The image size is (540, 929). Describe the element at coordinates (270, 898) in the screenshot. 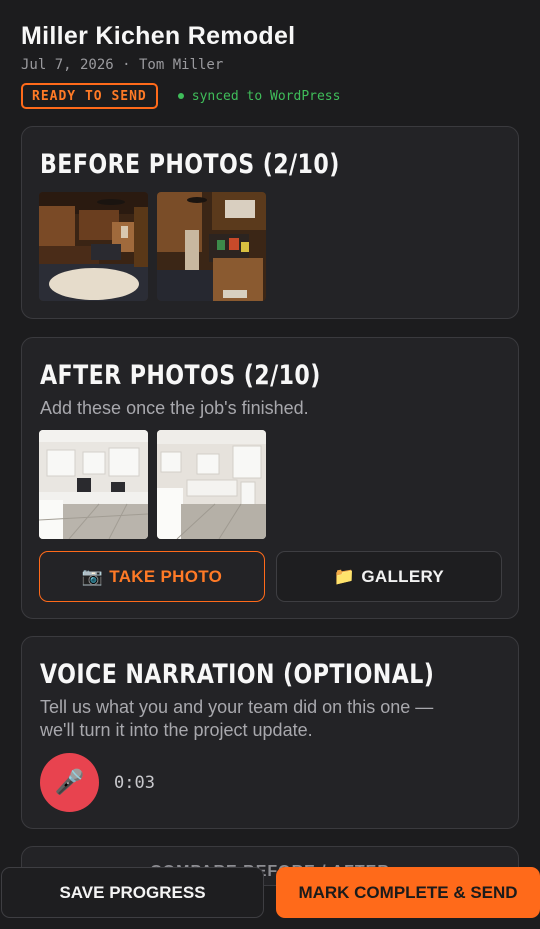

I see `footer-action-bar: SAVE PROGRESS MARK COMPLETE & SEND` at that location.